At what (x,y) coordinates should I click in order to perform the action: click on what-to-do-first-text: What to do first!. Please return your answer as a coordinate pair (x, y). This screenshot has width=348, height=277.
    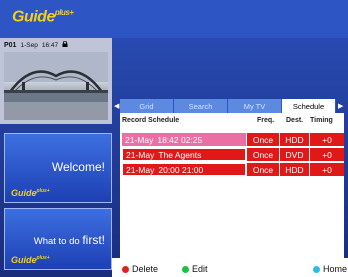
    Looking at the image, I should click on (69, 240).